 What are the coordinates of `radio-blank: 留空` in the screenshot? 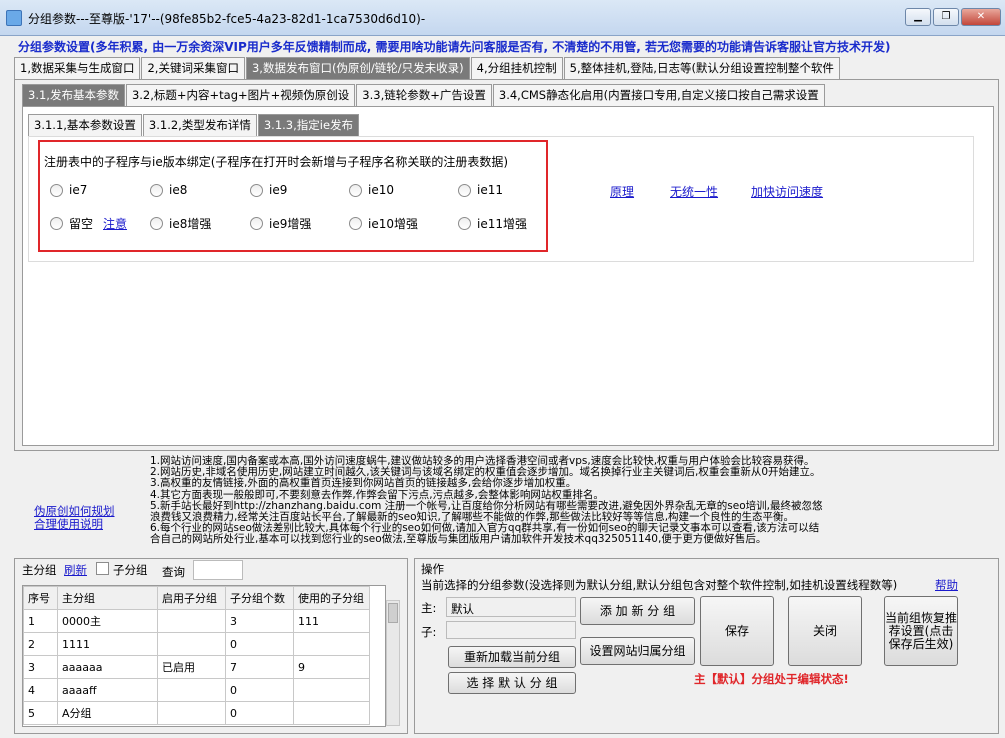 It's located at (71, 223).